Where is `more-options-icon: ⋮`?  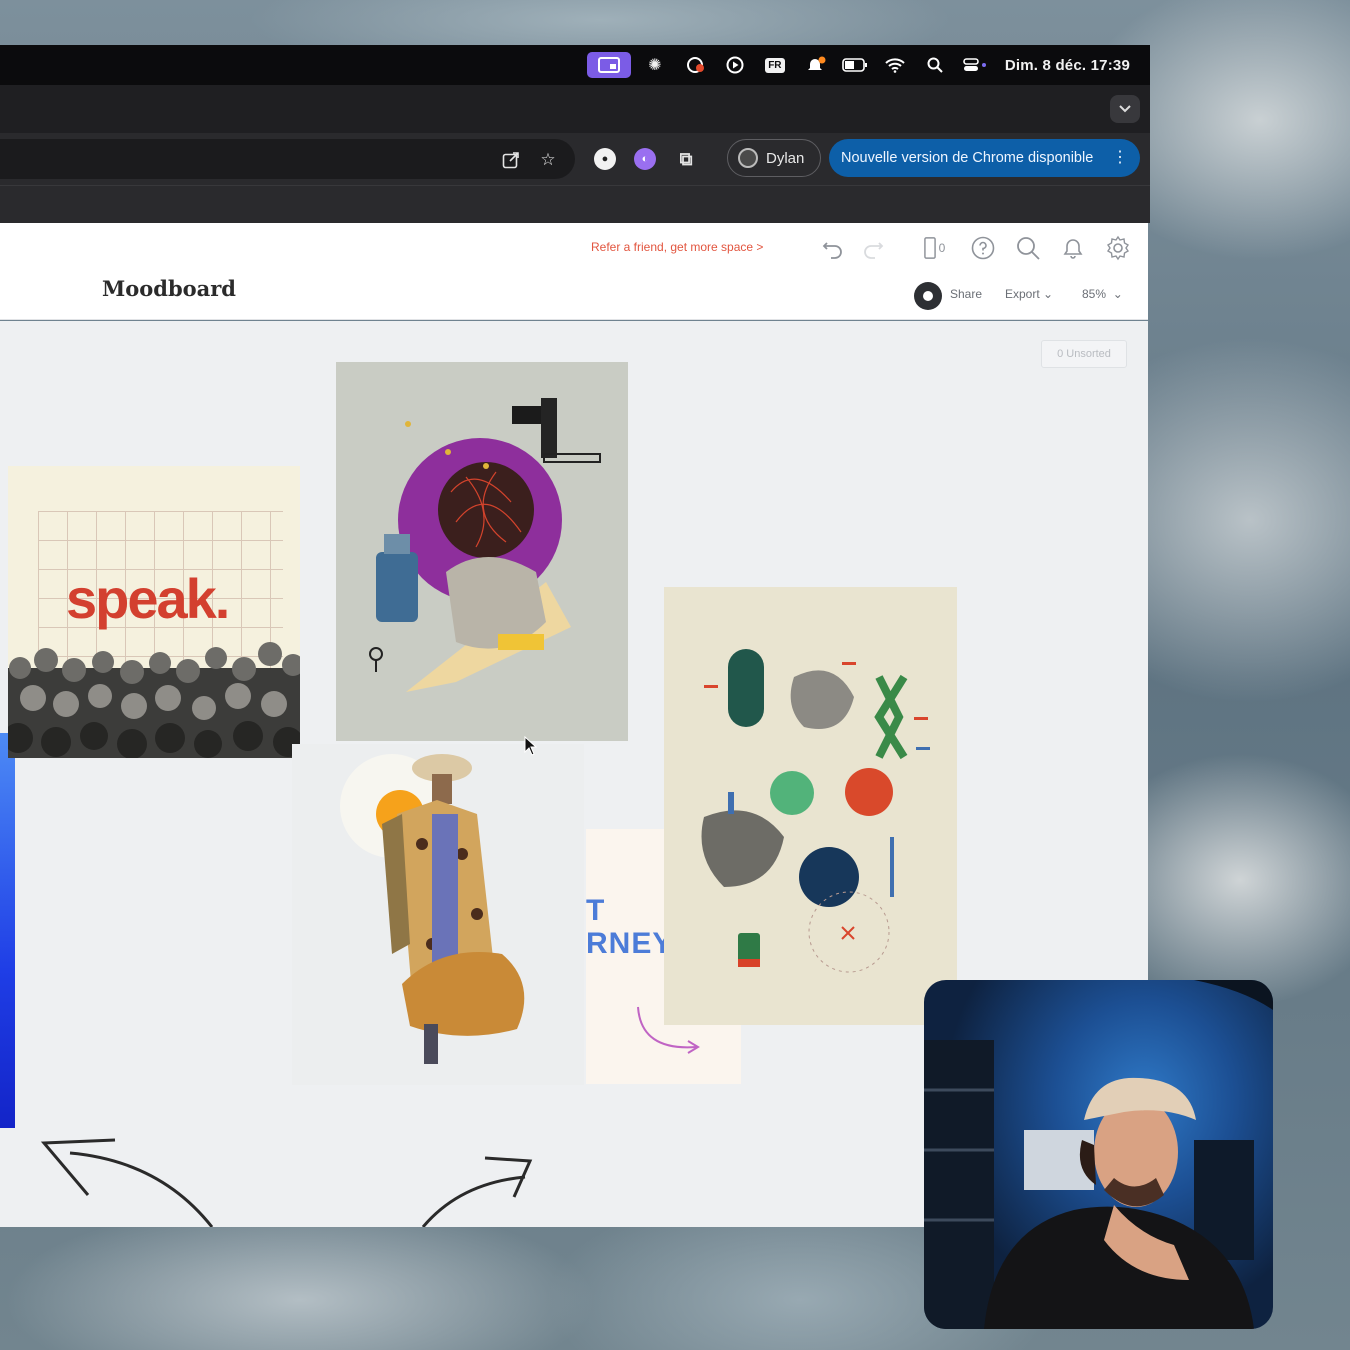
more-options-icon: ⋮ is located at coordinates (1120, 157).